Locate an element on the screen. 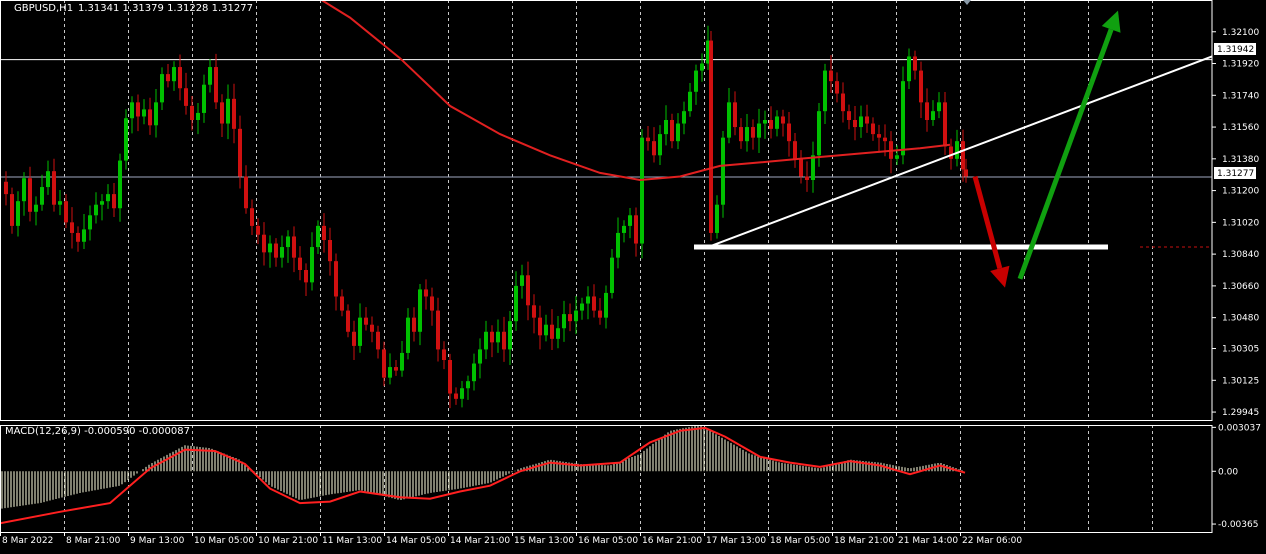 This screenshot has height=554, width=1266. resistance-price-badge: 1.31942 is located at coordinates (1235, 49).